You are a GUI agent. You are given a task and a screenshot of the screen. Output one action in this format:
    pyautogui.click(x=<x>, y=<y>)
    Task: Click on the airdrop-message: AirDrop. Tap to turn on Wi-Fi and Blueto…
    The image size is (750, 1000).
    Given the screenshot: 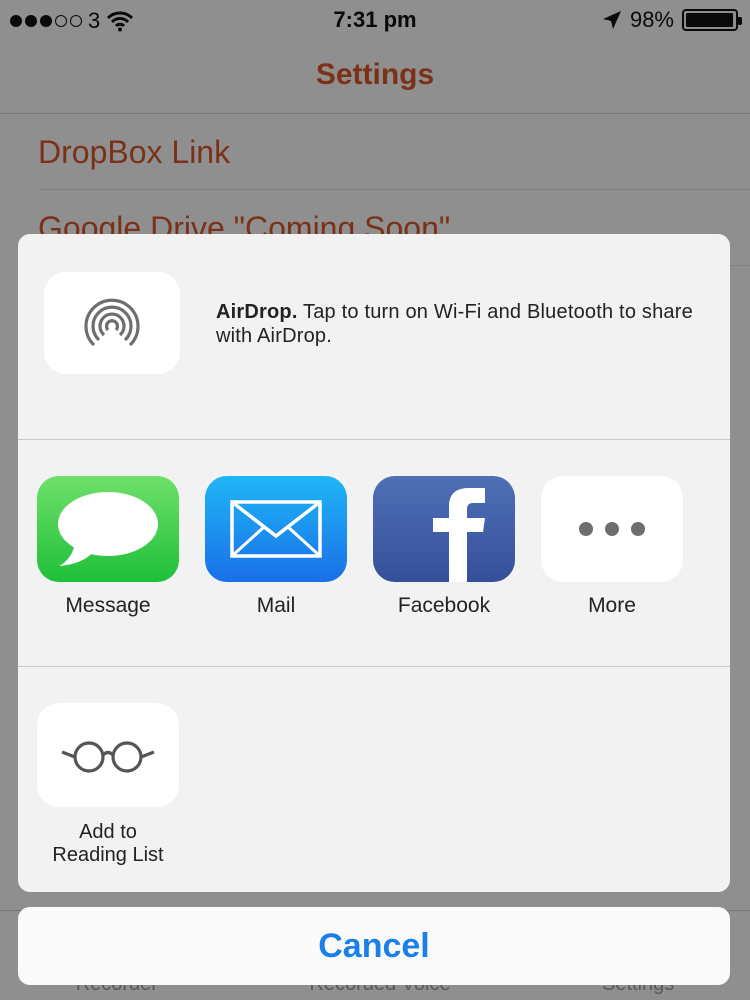 What is the action you would take?
    pyautogui.click(x=456, y=324)
    